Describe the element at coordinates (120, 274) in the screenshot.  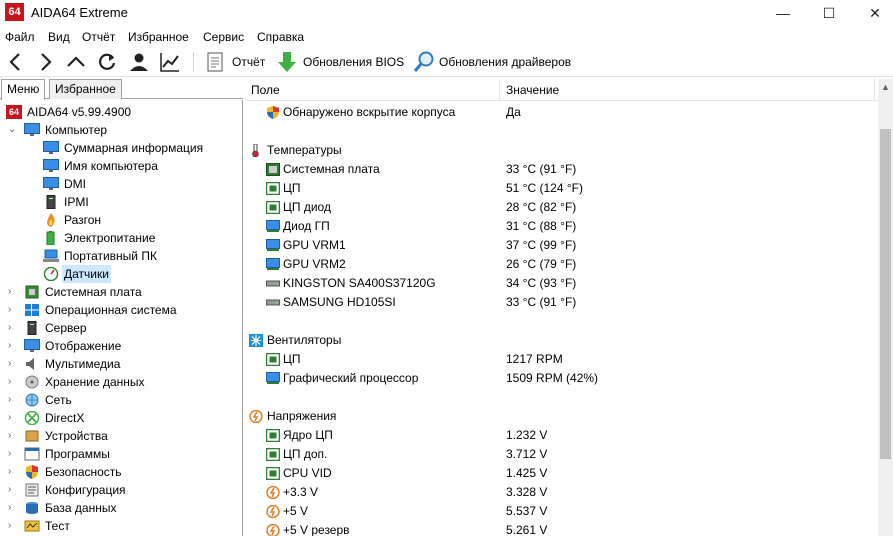
I see `tree-item-sensors: Датчики` at that location.